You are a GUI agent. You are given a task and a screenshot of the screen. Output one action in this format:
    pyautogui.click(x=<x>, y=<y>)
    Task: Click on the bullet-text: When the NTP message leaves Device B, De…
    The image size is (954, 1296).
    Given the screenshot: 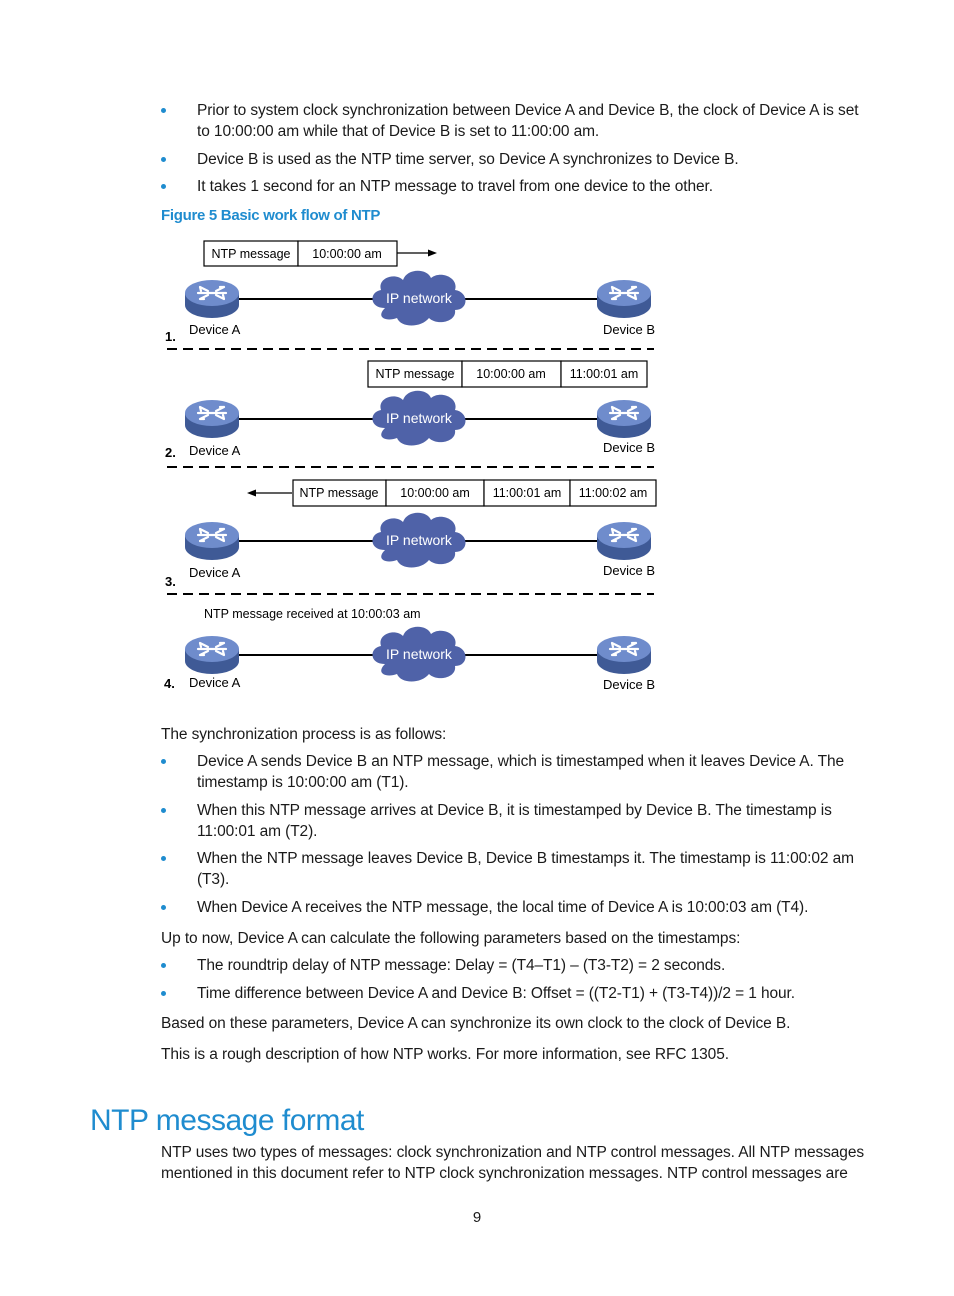 What is the action you would take?
    pyautogui.click(x=525, y=869)
    